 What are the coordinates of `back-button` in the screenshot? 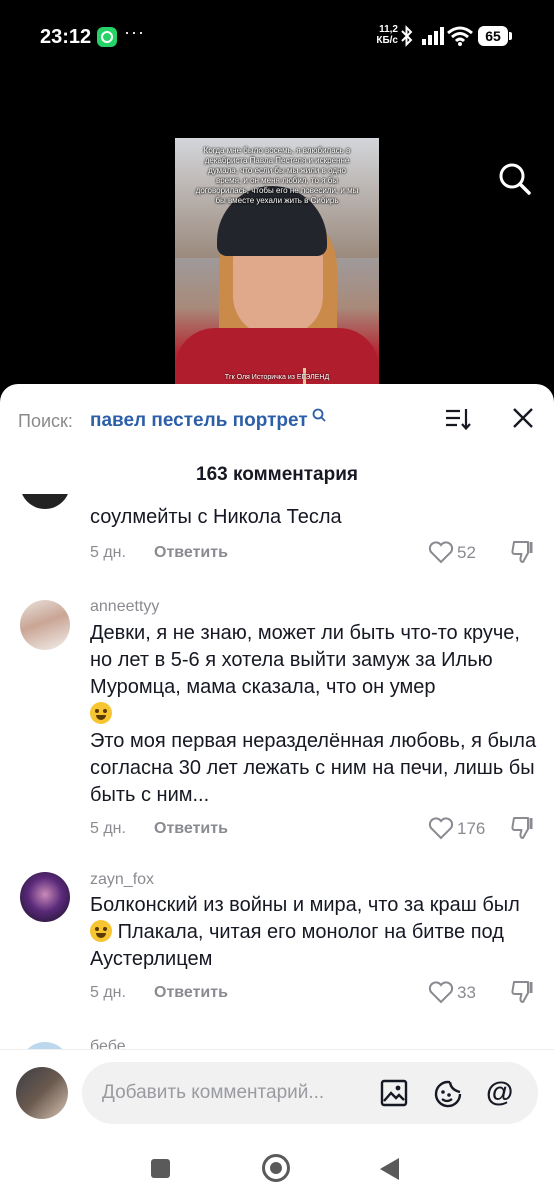 It's located at (389, 1169).